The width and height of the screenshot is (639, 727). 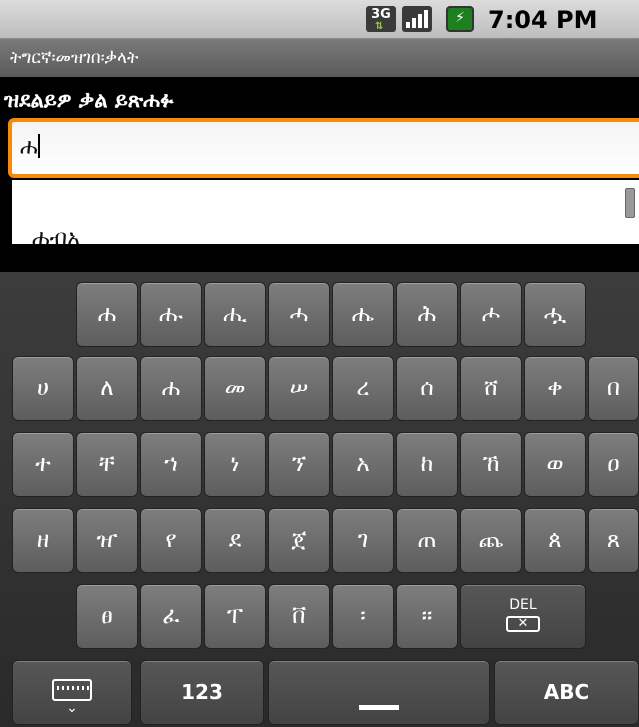 What do you see at coordinates (107, 314) in the screenshot?
I see `key-row1-1: ሐ` at bounding box center [107, 314].